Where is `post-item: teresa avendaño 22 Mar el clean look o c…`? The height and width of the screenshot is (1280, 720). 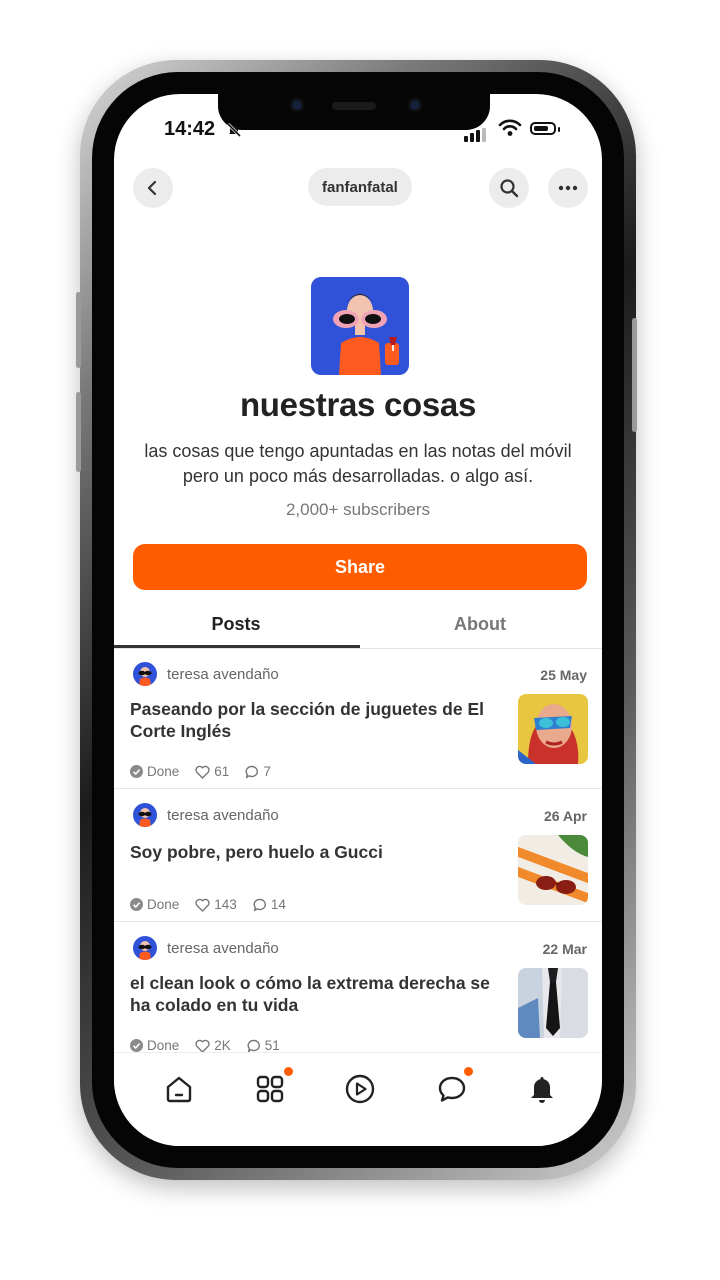
post-item: teresa avendaño 22 Mar el clean look o c… is located at coordinates (358, 989).